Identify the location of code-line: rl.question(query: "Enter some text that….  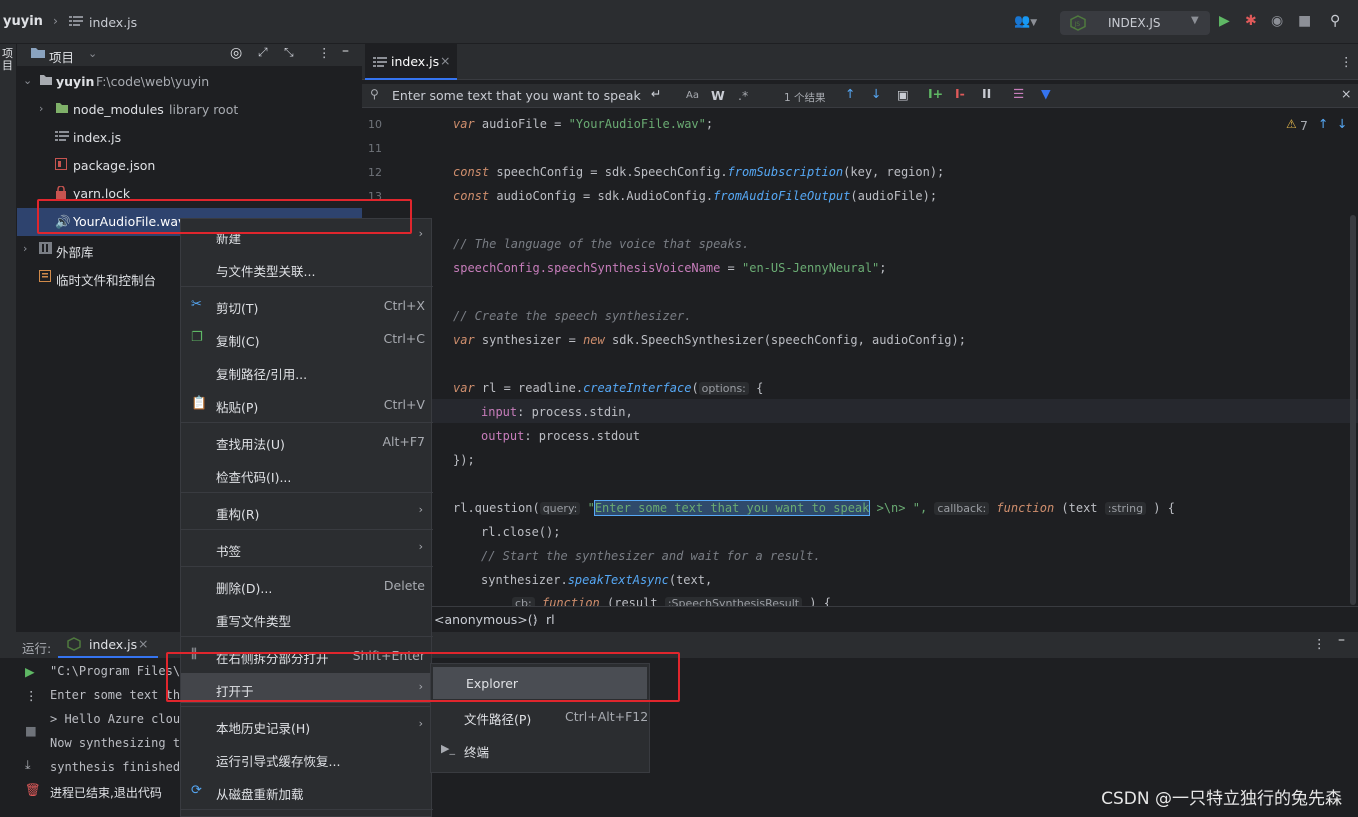
(814, 508).